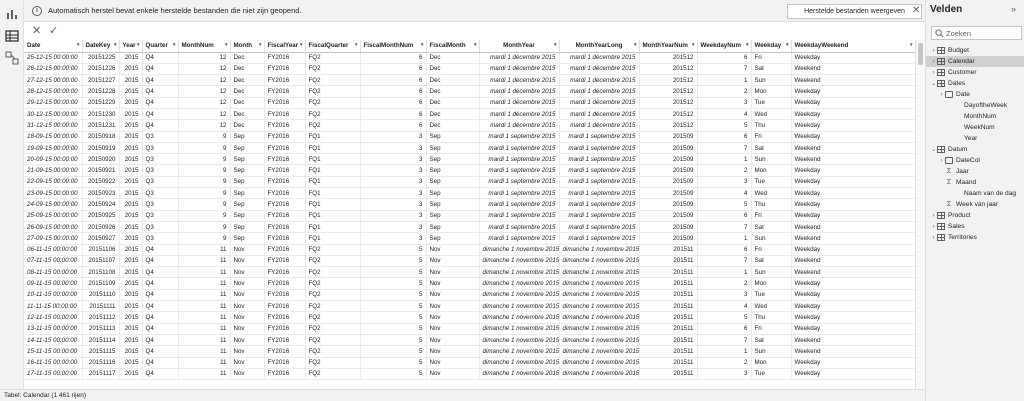 Image resolution: width=1024 pixels, height=401 pixels. What do you see at coordinates (975, 204) in the screenshot?
I see `field-list-item: Σ Week van jaar` at bounding box center [975, 204].